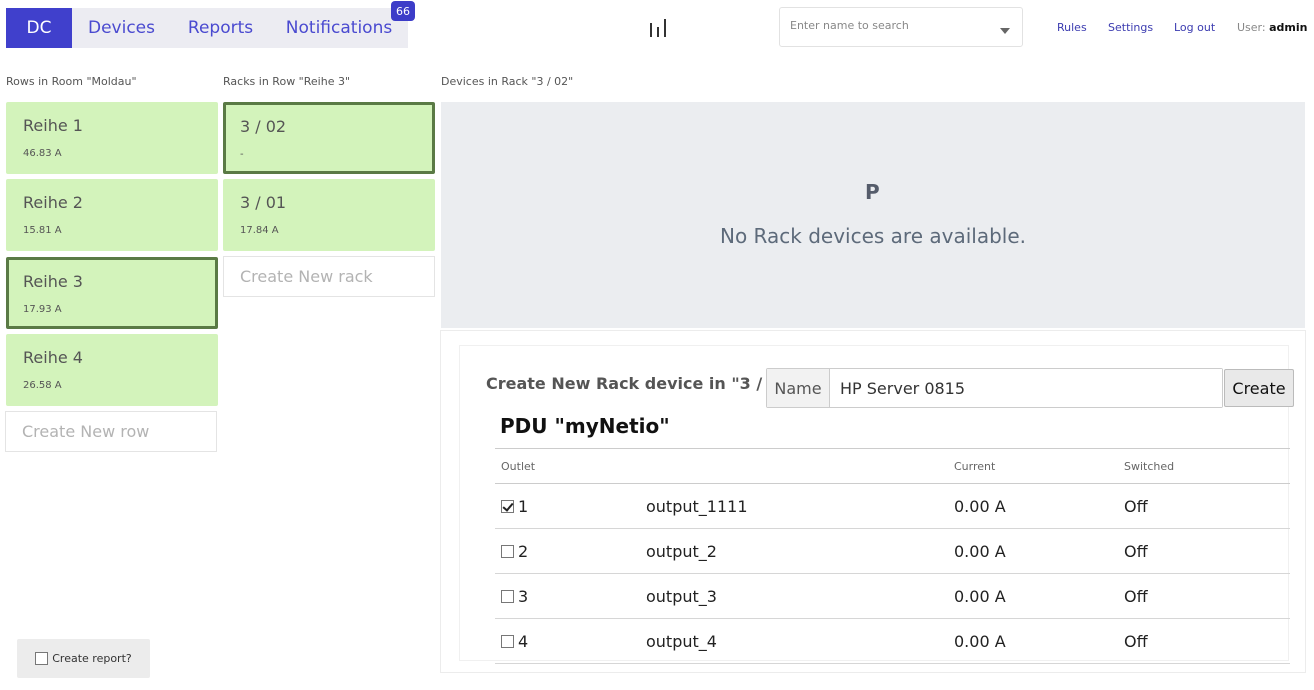  What do you see at coordinates (798, 388) in the screenshot?
I see `device-name-label: Name` at bounding box center [798, 388].